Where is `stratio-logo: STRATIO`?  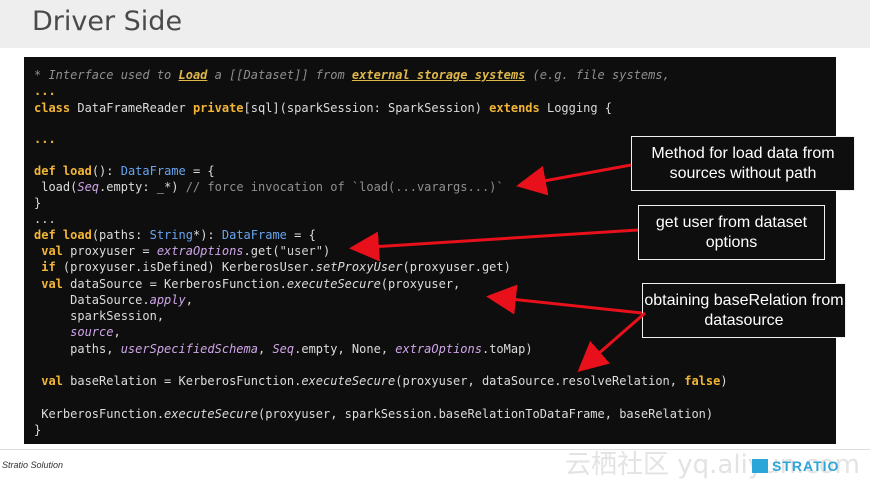 stratio-logo: STRATIO is located at coordinates (795, 466).